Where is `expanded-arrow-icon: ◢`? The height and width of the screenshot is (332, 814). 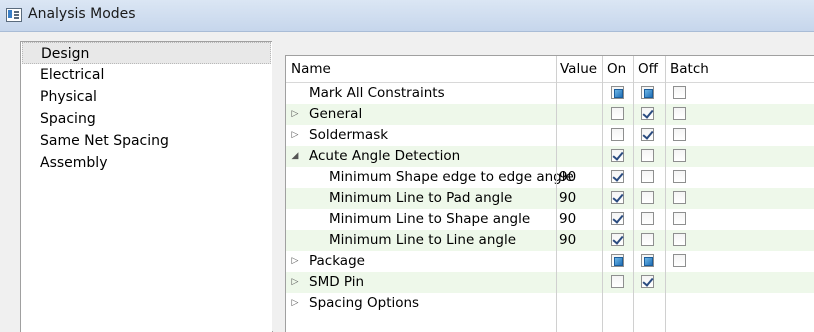
expanded-arrow-icon: ◢ is located at coordinates (295, 156).